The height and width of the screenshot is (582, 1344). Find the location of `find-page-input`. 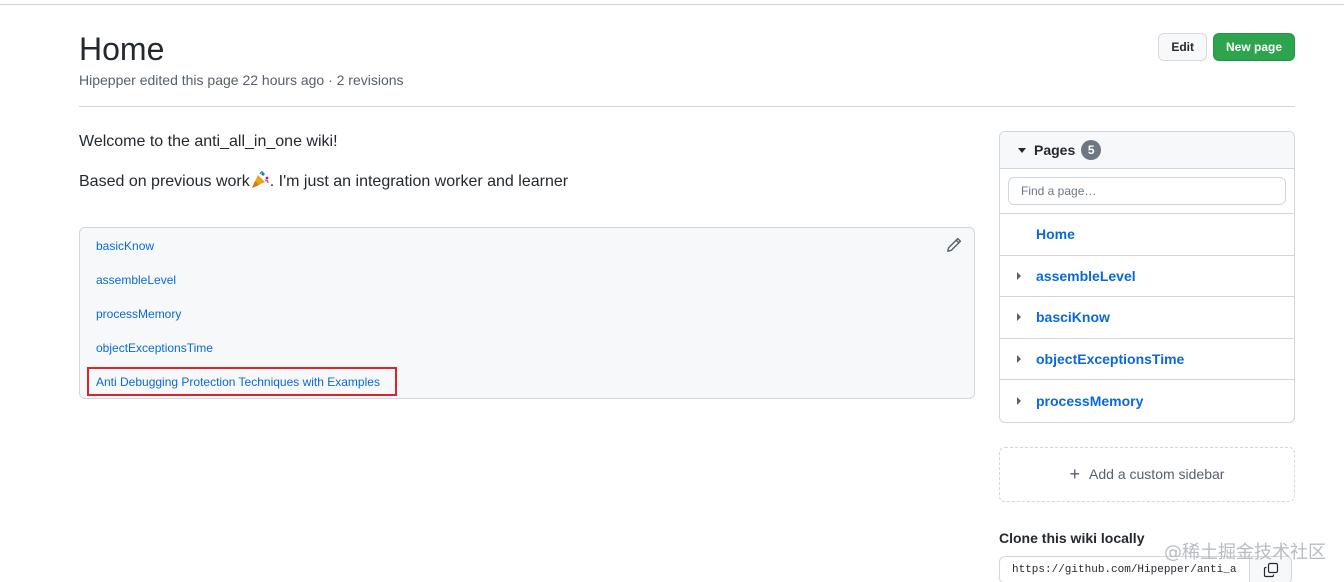

find-page-input is located at coordinates (1147, 191).